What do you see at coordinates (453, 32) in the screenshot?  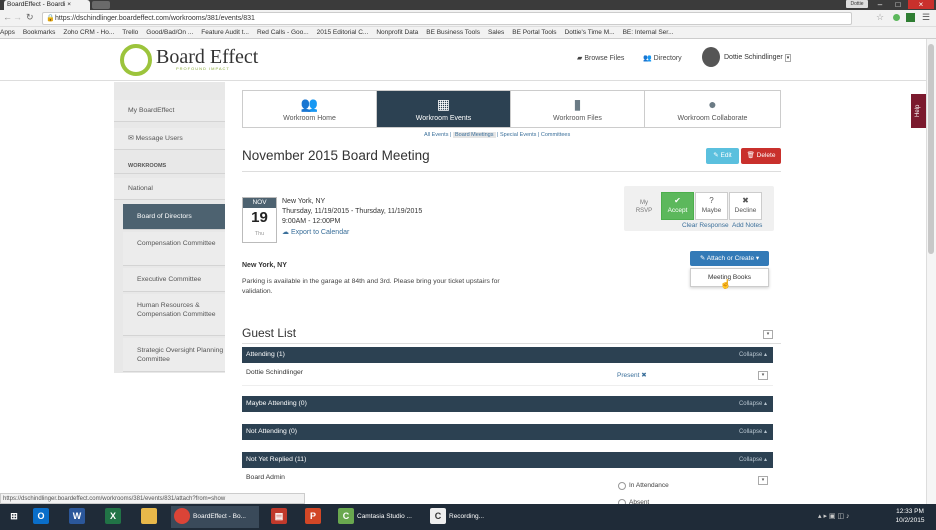 I see `bookmark-item: BE Business Tools` at bounding box center [453, 32].